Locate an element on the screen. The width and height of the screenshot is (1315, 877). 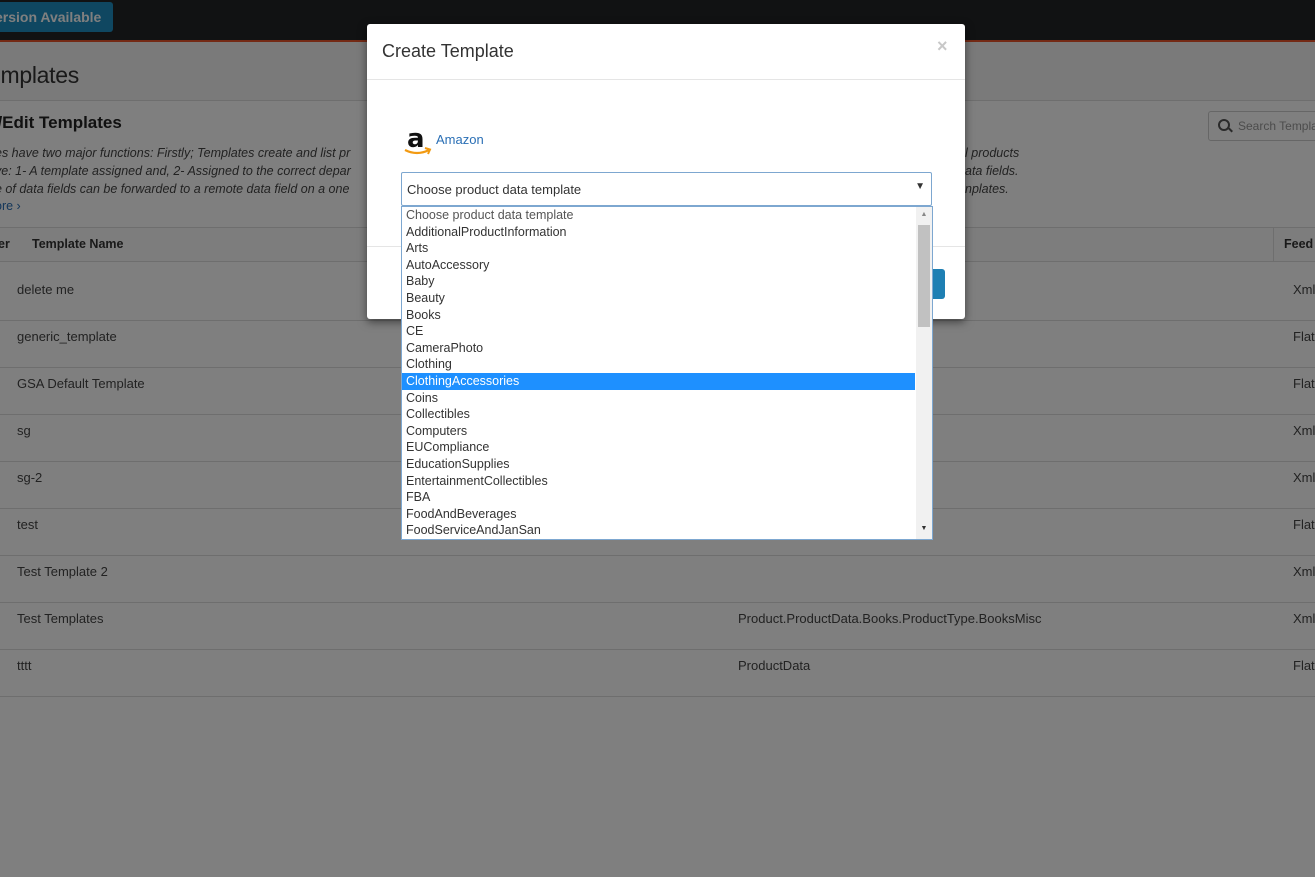
amazon-logo-icon: a is located at coordinates (418, 140).